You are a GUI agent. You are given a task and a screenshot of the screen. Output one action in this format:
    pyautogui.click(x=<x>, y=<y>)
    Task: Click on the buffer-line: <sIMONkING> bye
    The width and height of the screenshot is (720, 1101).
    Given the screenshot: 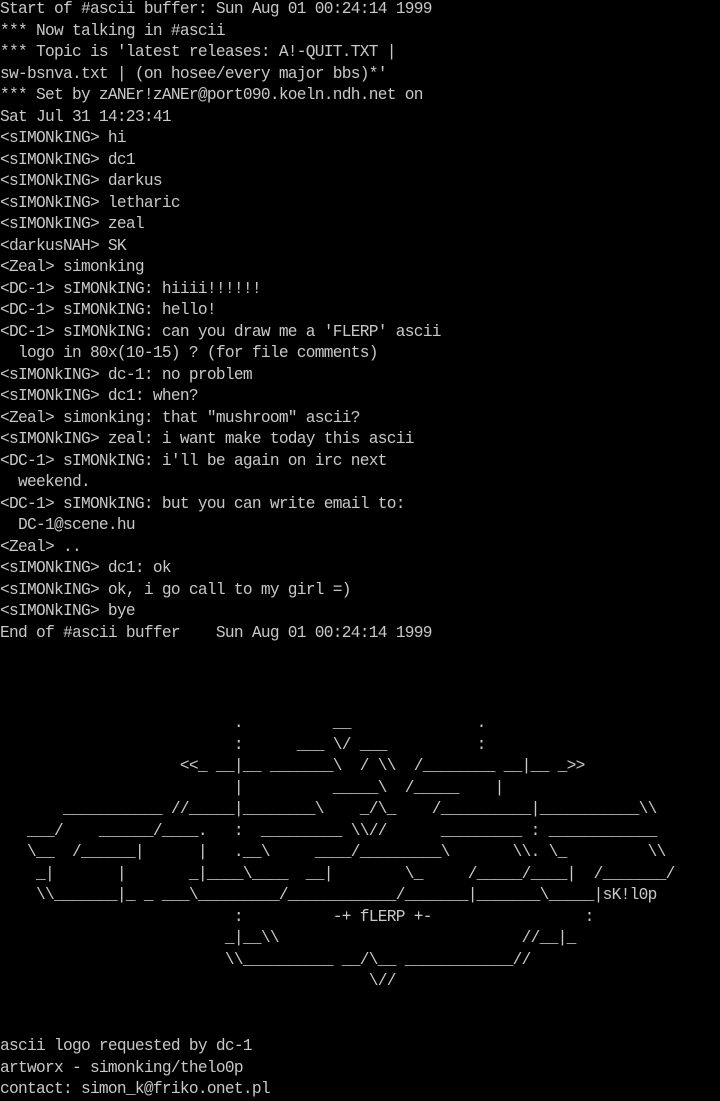 What is the action you would take?
    pyautogui.click(x=68, y=611)
    